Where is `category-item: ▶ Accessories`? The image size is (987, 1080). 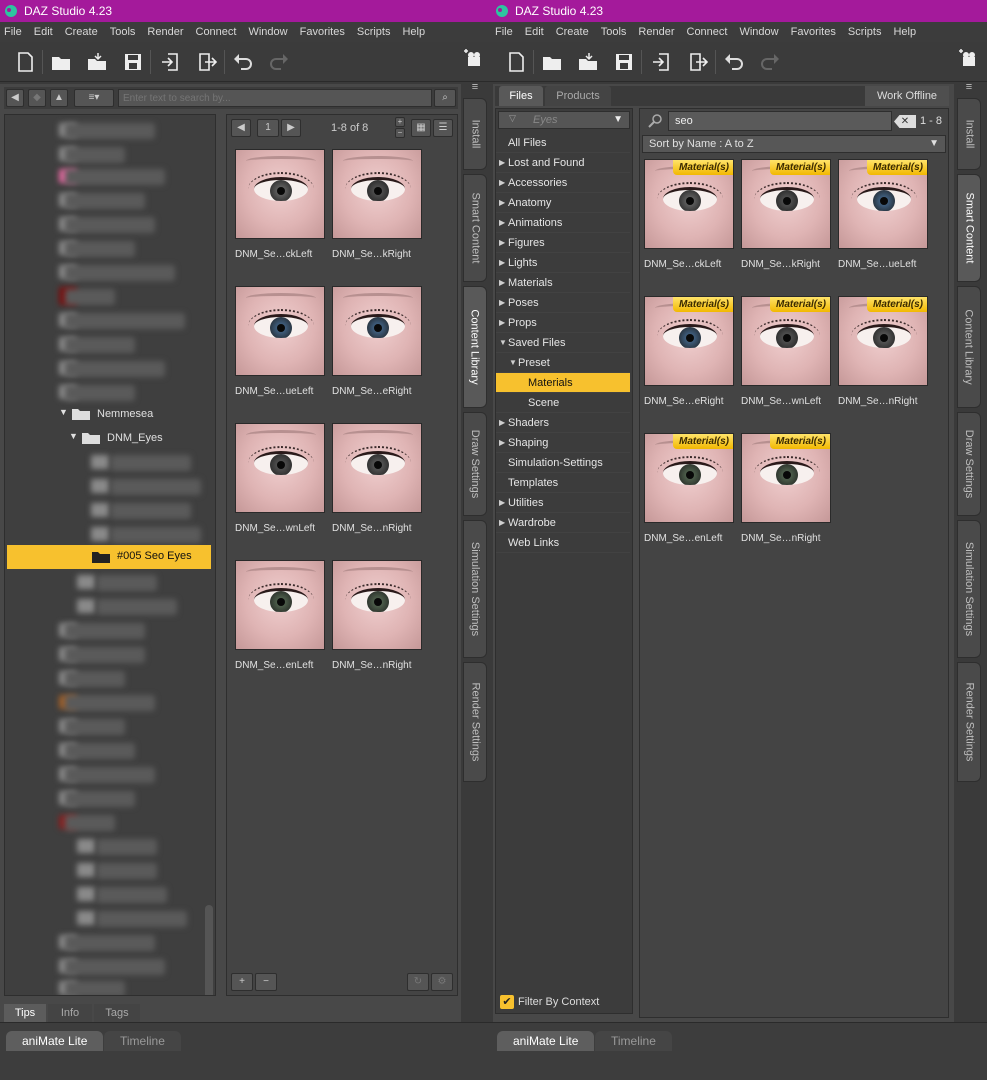
category-item: ▶ Accessories is located at coordinates (563, 183).